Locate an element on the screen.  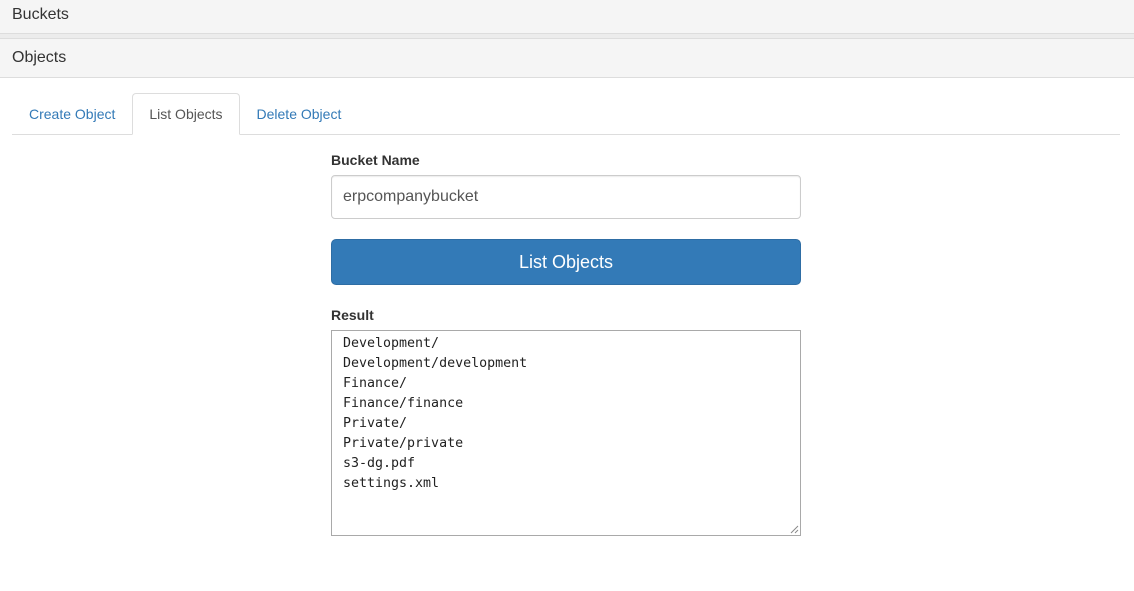
tab-list-objects-label: List Objects is located at coordinates (186, 114).